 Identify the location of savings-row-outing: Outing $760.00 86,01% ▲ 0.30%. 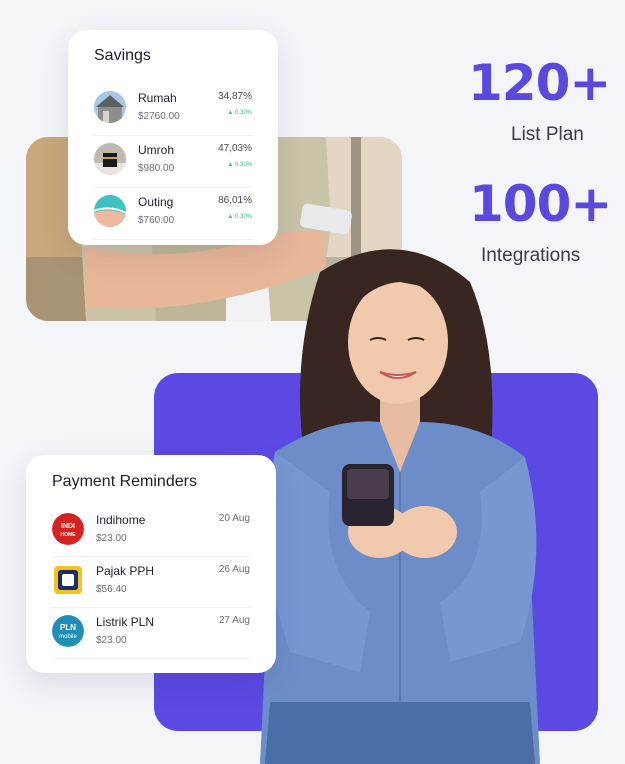
(173, 213).